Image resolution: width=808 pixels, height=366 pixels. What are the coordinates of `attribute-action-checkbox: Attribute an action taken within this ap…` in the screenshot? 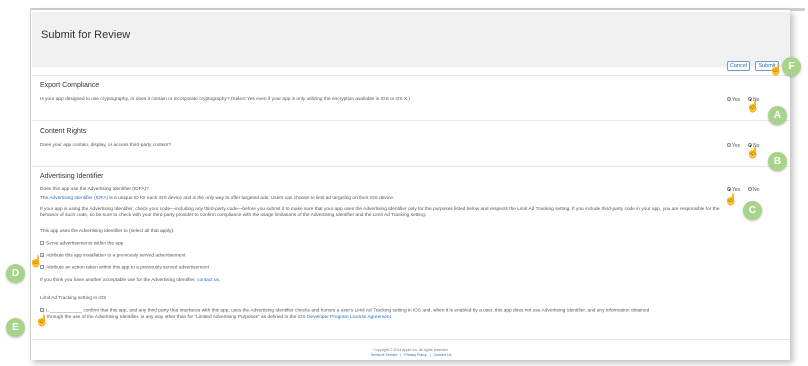 It's located at (124, 267).